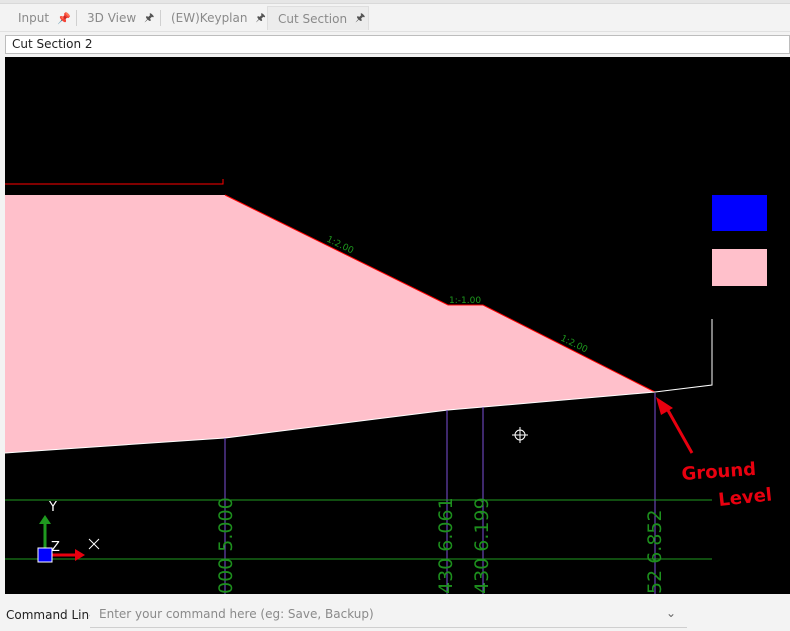 The image size is (790, 631). I want to click on tab-cut-section: Cut Section 🖈, so click(318, 18).